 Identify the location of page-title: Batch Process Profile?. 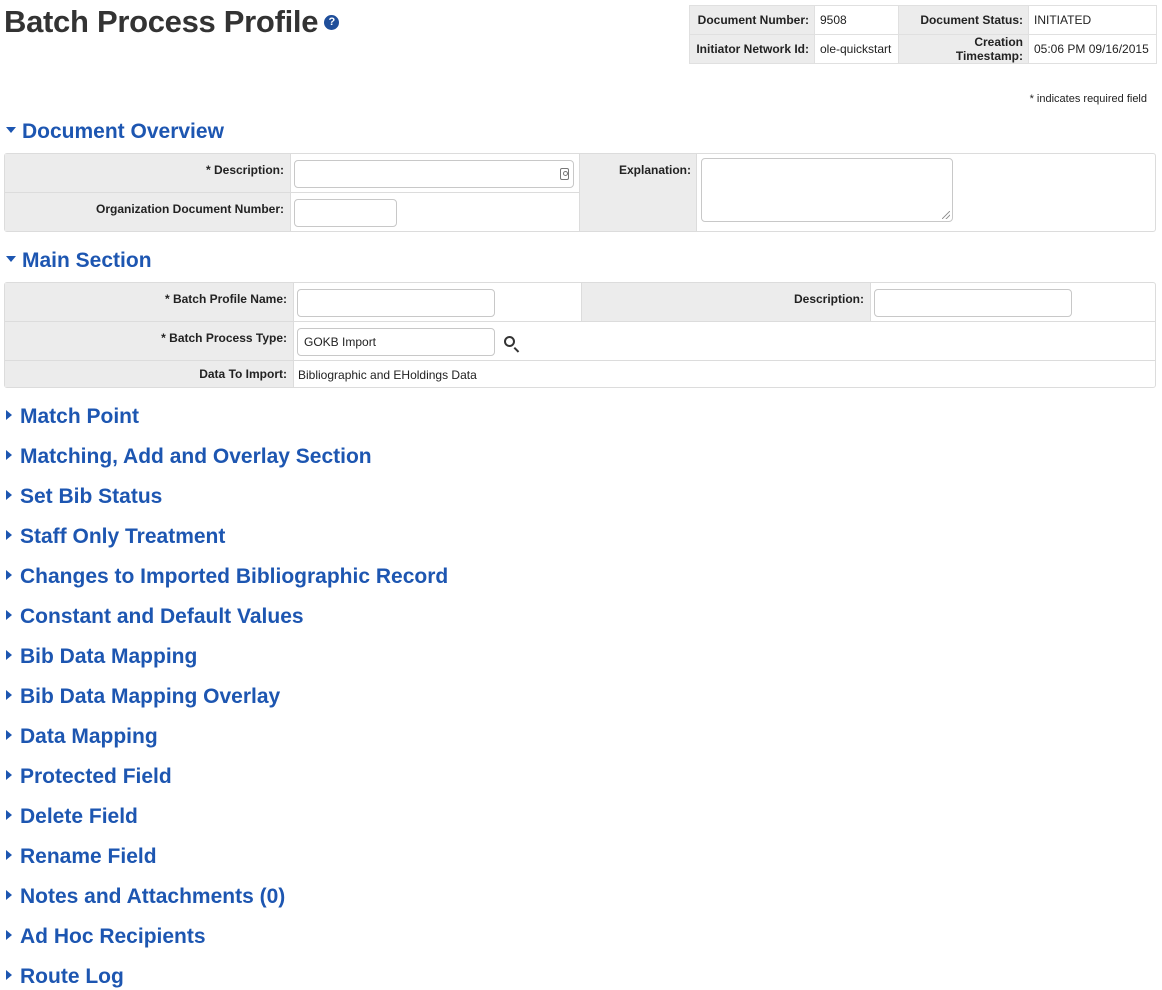
(172, 22).